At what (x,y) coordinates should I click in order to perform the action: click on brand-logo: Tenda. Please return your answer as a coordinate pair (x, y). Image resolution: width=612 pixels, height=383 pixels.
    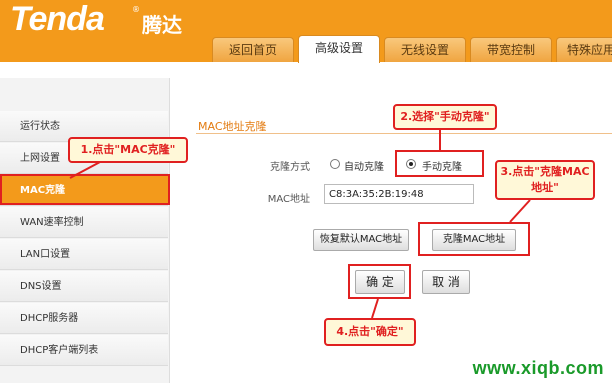
    Looking at the image, I should click on (57, 19).